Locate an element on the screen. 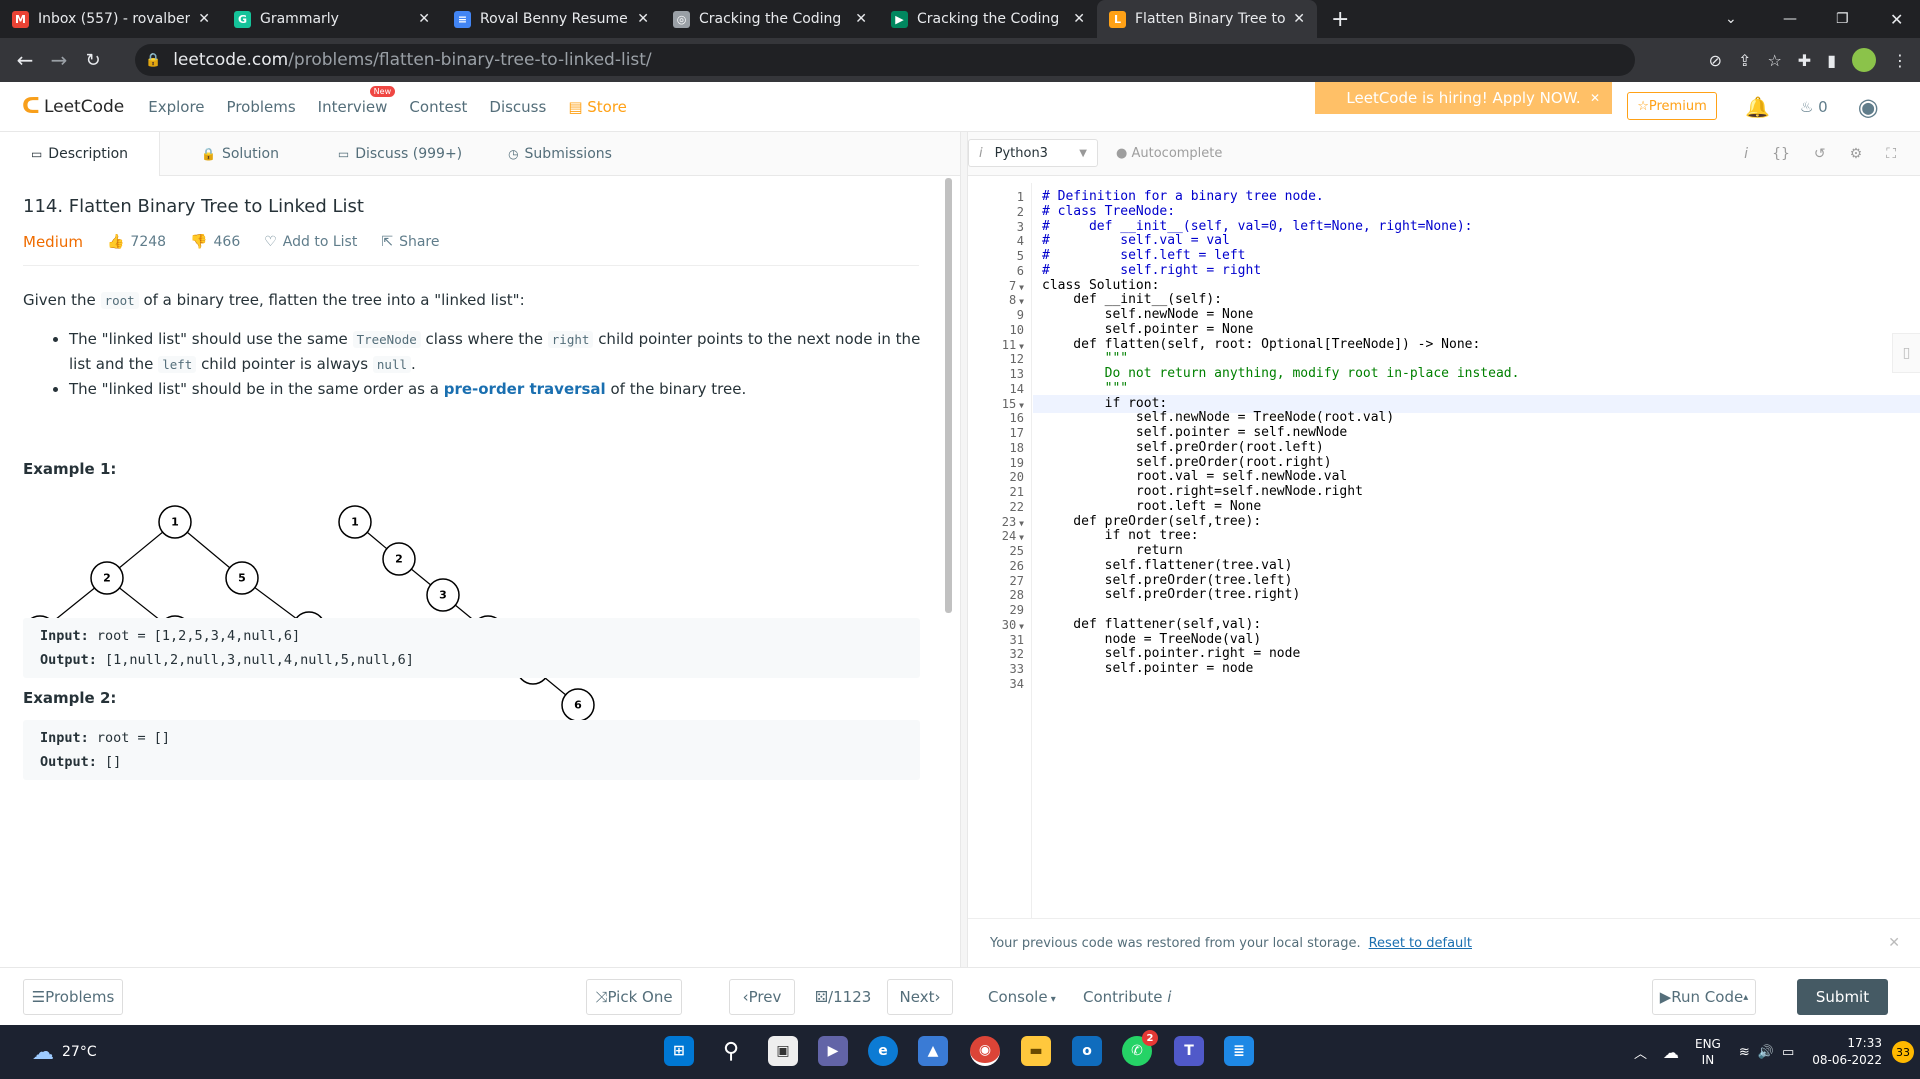  language-indicator: ENG IN is located at coordinates (1708, 1052).